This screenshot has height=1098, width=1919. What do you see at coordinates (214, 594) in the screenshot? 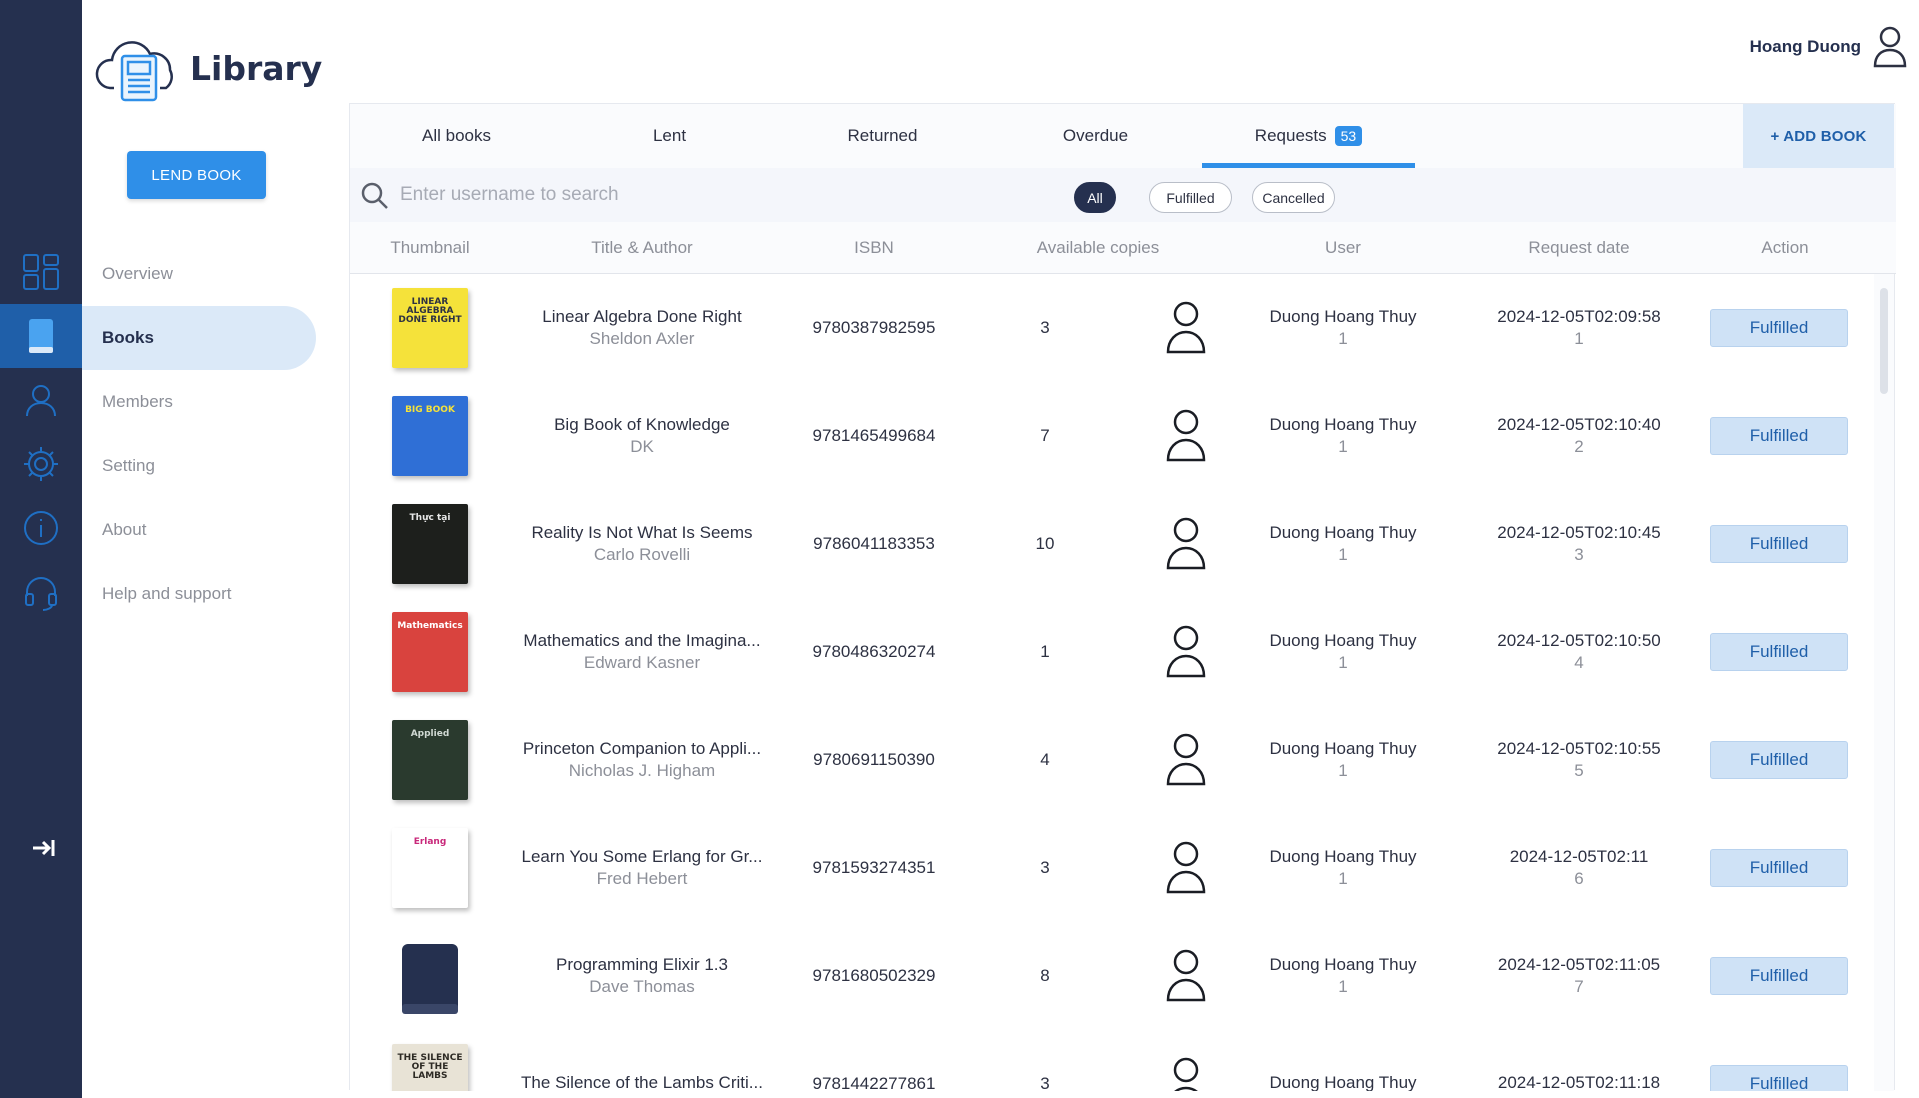
I see `sidebar-item-help: Help and support` at bounding box center [214, 594].